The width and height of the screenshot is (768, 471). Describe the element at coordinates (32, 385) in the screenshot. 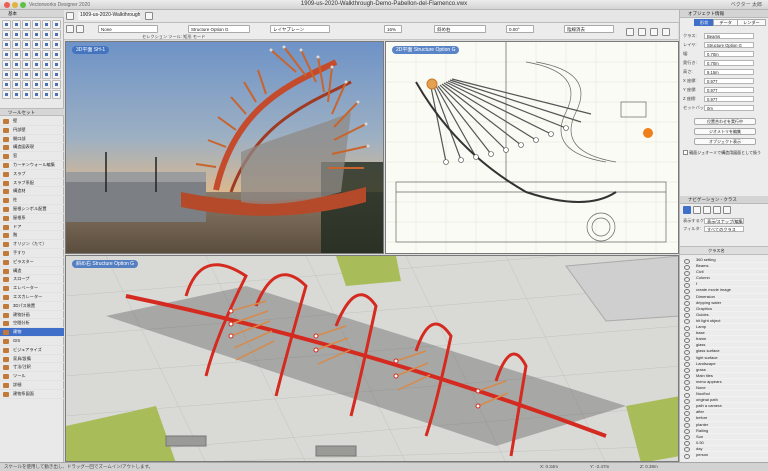

I see `toolset-item: 詳細` at that location.